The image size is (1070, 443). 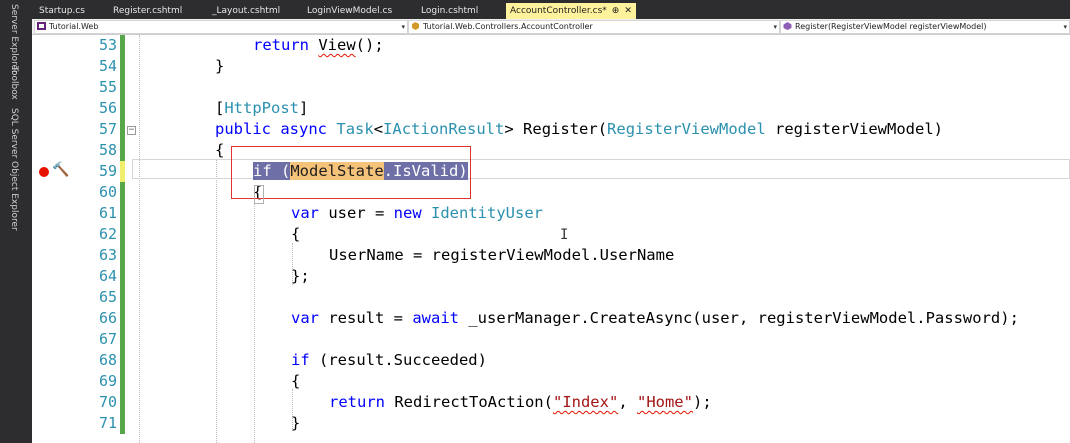 I want to click on type-token: IActionResult, so click(x=444, y=129).